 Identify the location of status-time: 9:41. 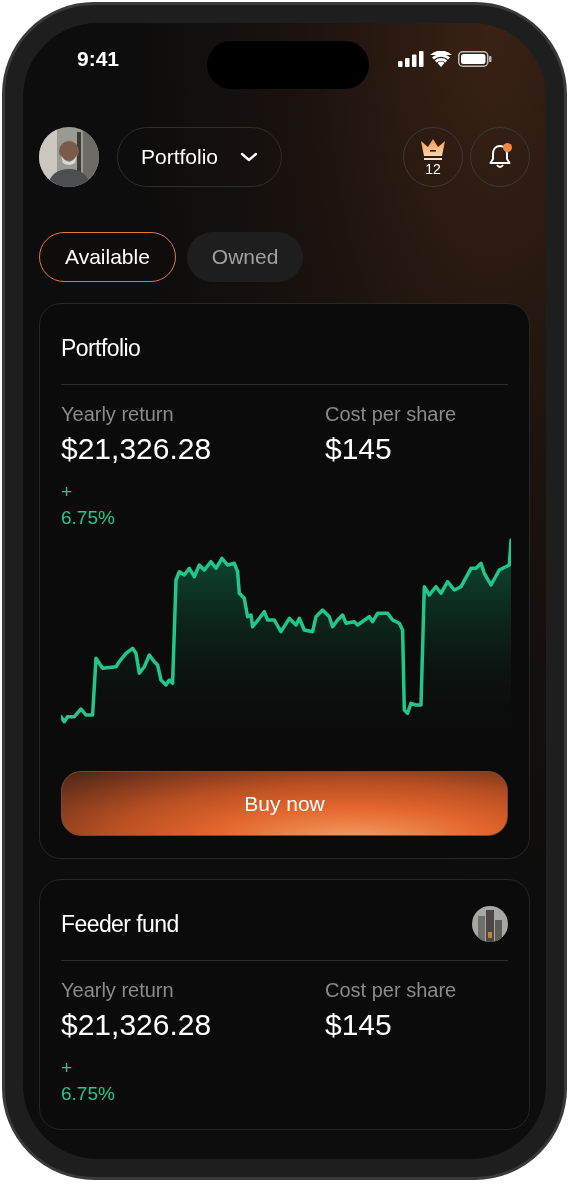
(98, 59).